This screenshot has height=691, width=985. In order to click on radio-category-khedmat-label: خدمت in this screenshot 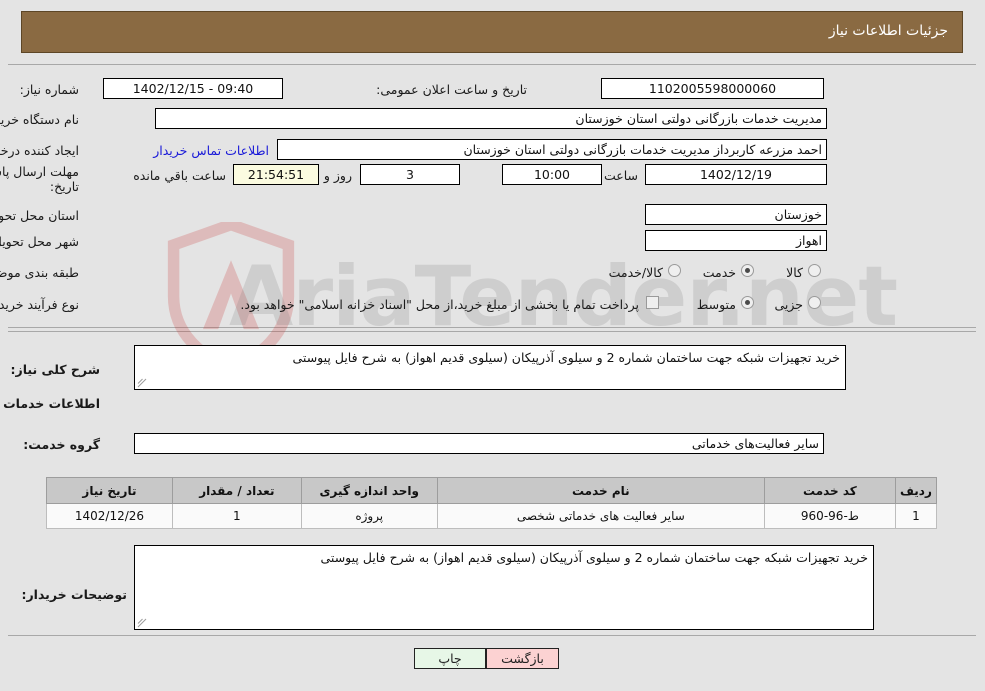, I will do `click(720, 272)`.